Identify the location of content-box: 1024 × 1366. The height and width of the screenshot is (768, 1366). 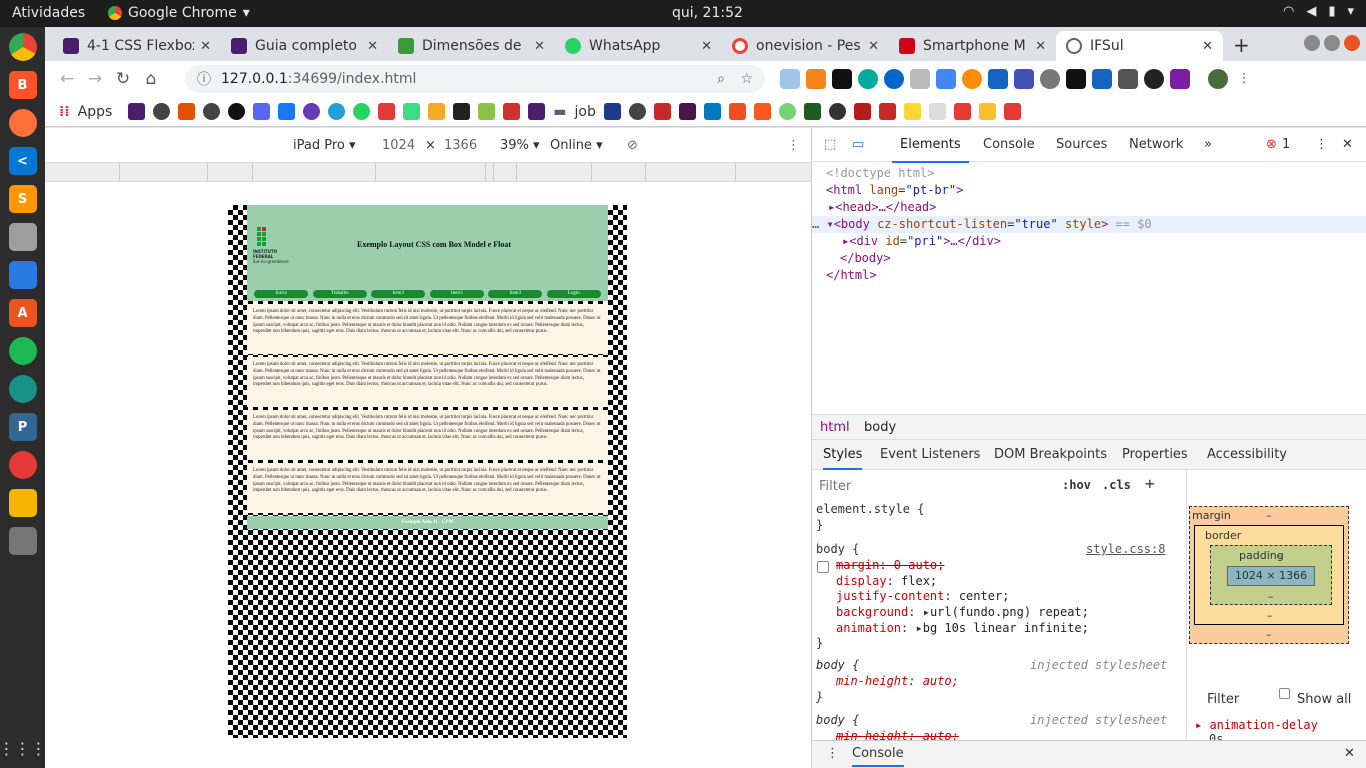
(1271, 576).